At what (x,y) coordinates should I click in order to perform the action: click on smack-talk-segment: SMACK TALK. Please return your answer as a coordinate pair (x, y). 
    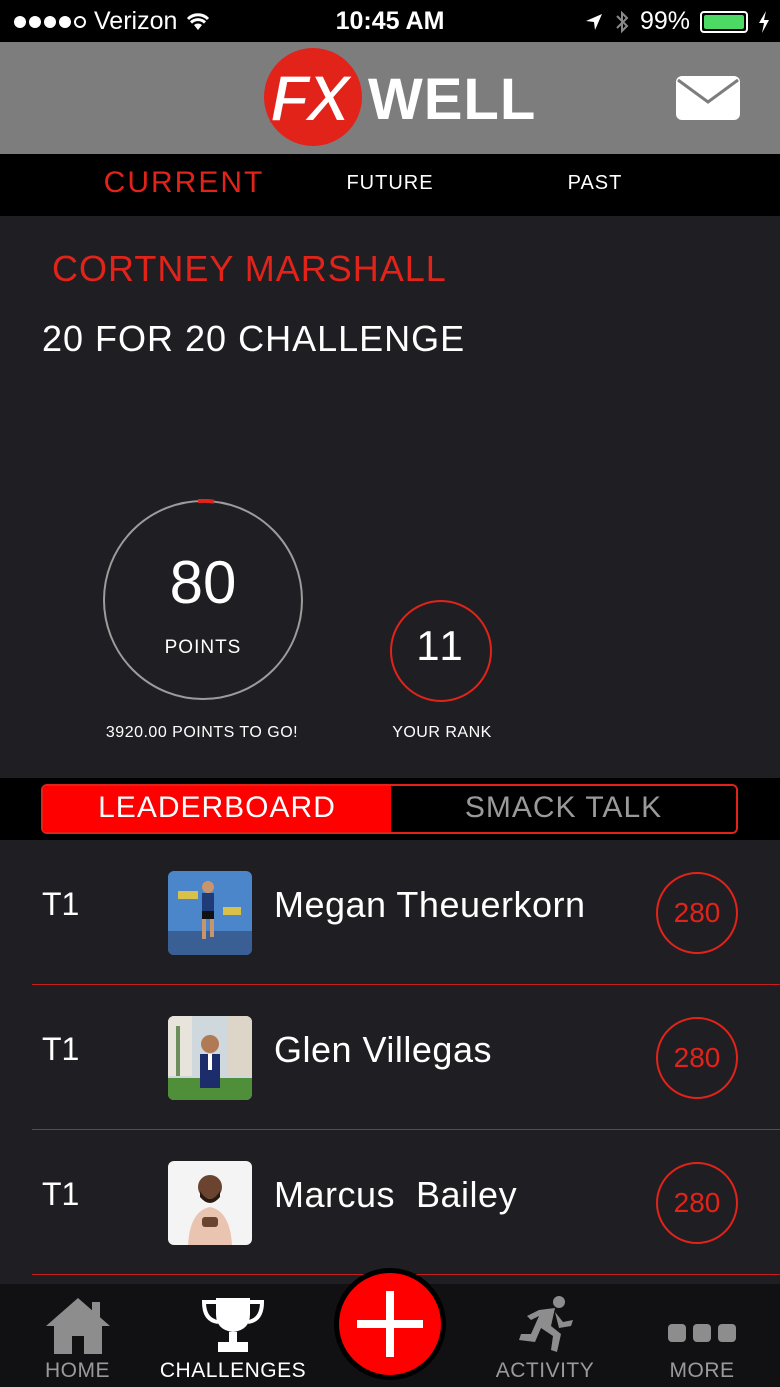
    Looking at the image, I should click on (563, 809).